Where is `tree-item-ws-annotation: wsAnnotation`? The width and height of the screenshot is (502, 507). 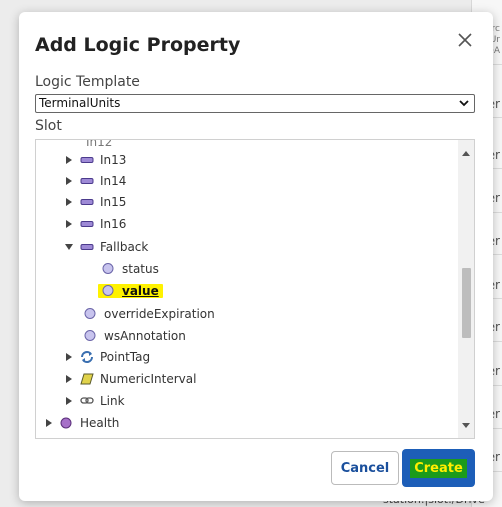
tree-item-ws-annotation: wsAnnotation is located at coordinates (135, 336).